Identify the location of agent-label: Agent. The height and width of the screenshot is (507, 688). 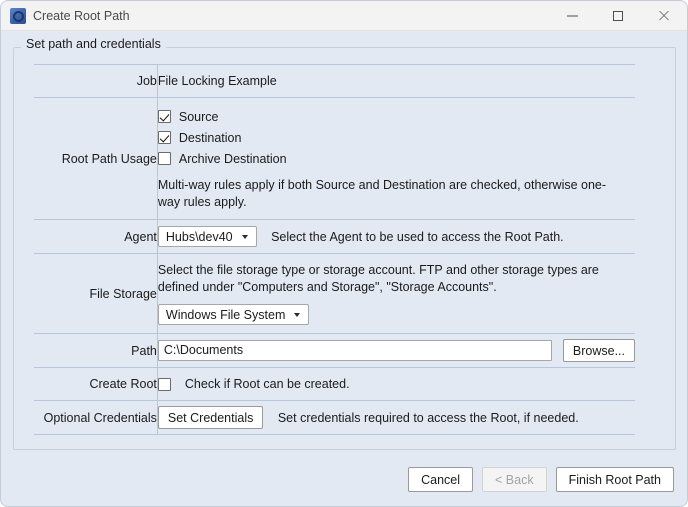
(96, 236).